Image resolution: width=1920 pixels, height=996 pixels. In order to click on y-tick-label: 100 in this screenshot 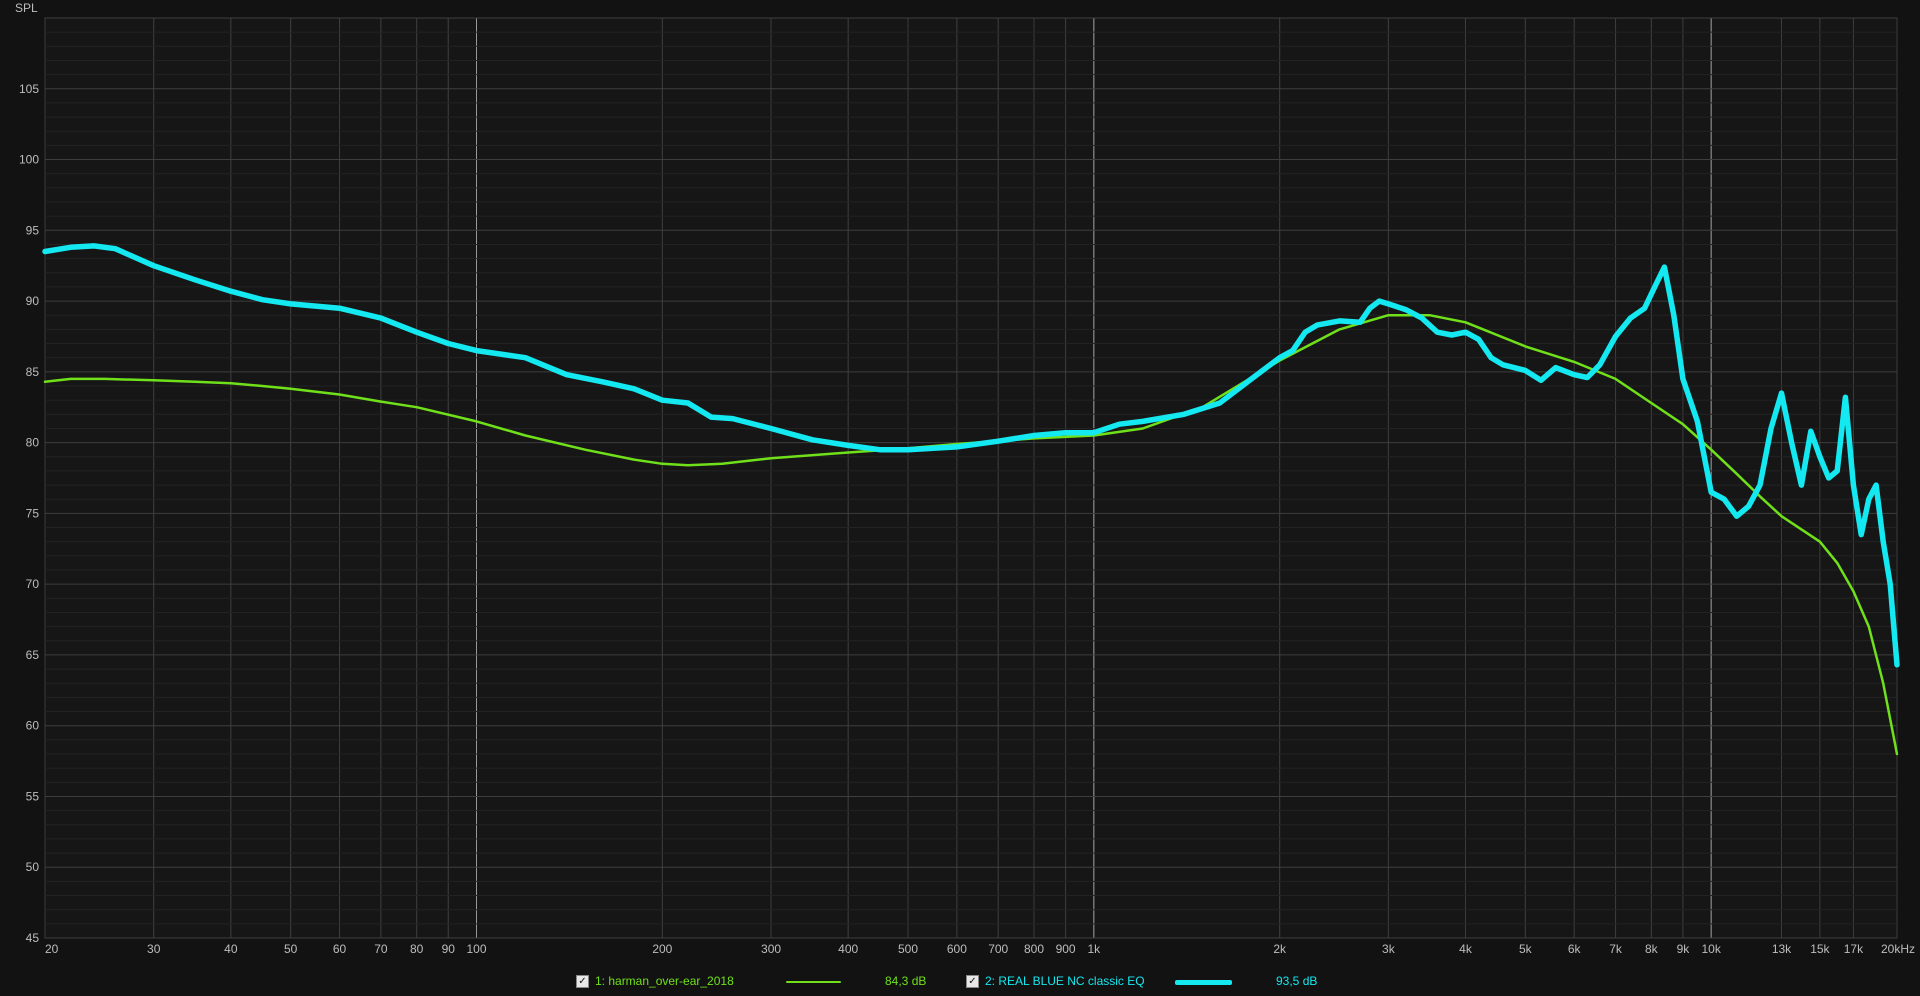, I will do `click(29, 160)`.